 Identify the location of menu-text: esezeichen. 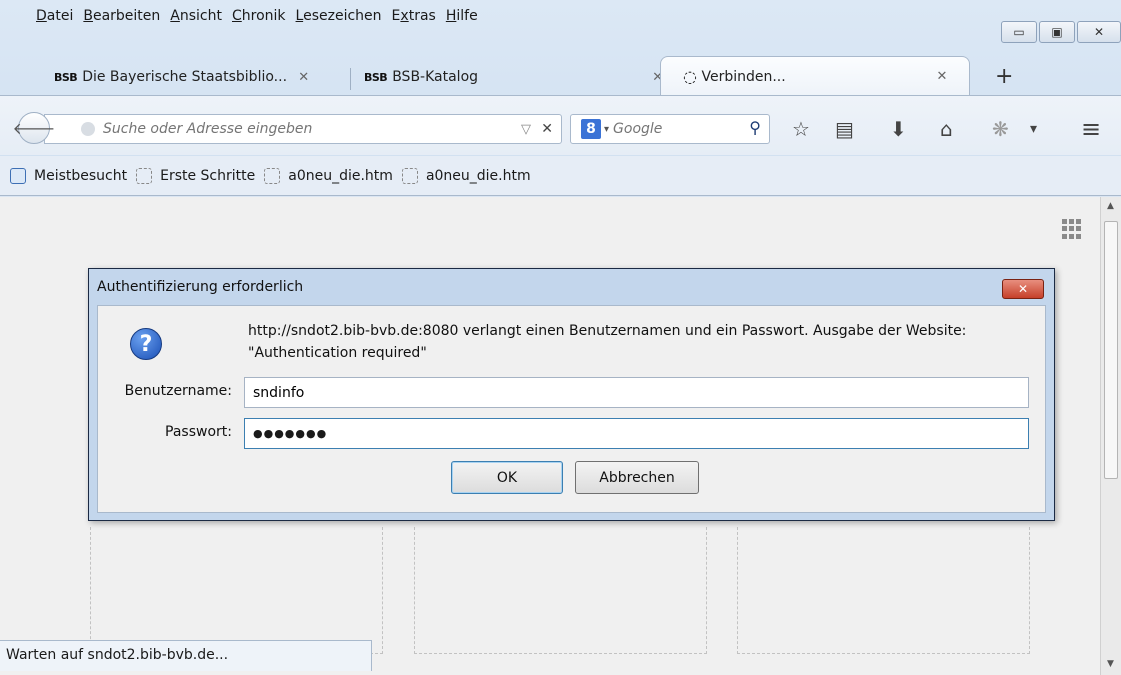
(342, 16).